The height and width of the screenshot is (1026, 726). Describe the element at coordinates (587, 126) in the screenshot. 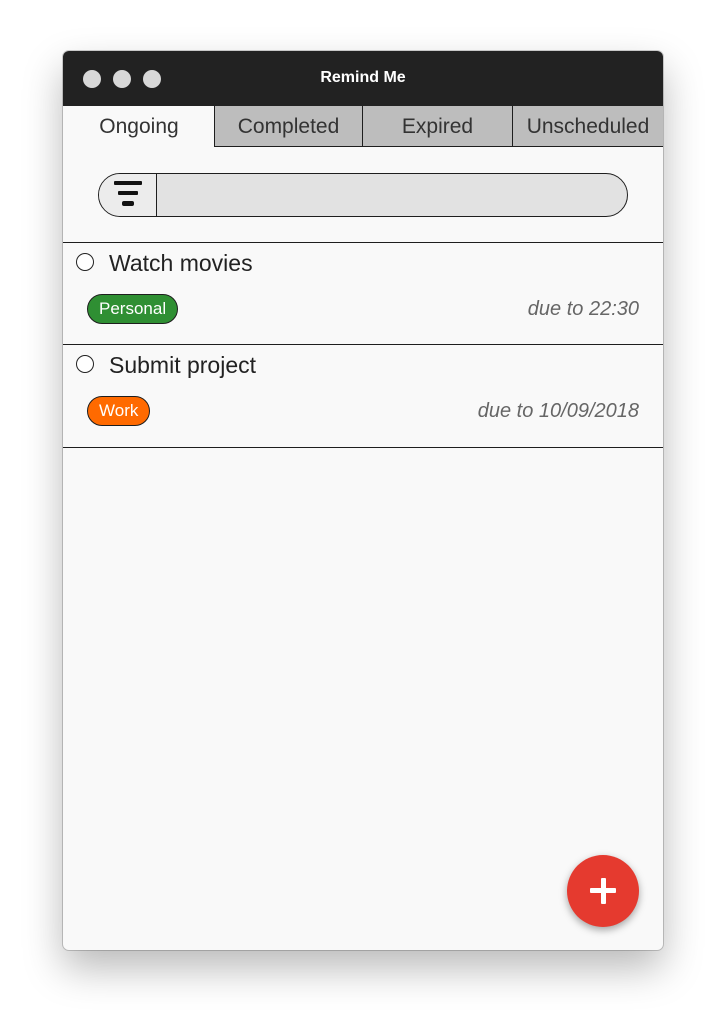

I see `tab-unscheduled: Unscheduled` at that location.